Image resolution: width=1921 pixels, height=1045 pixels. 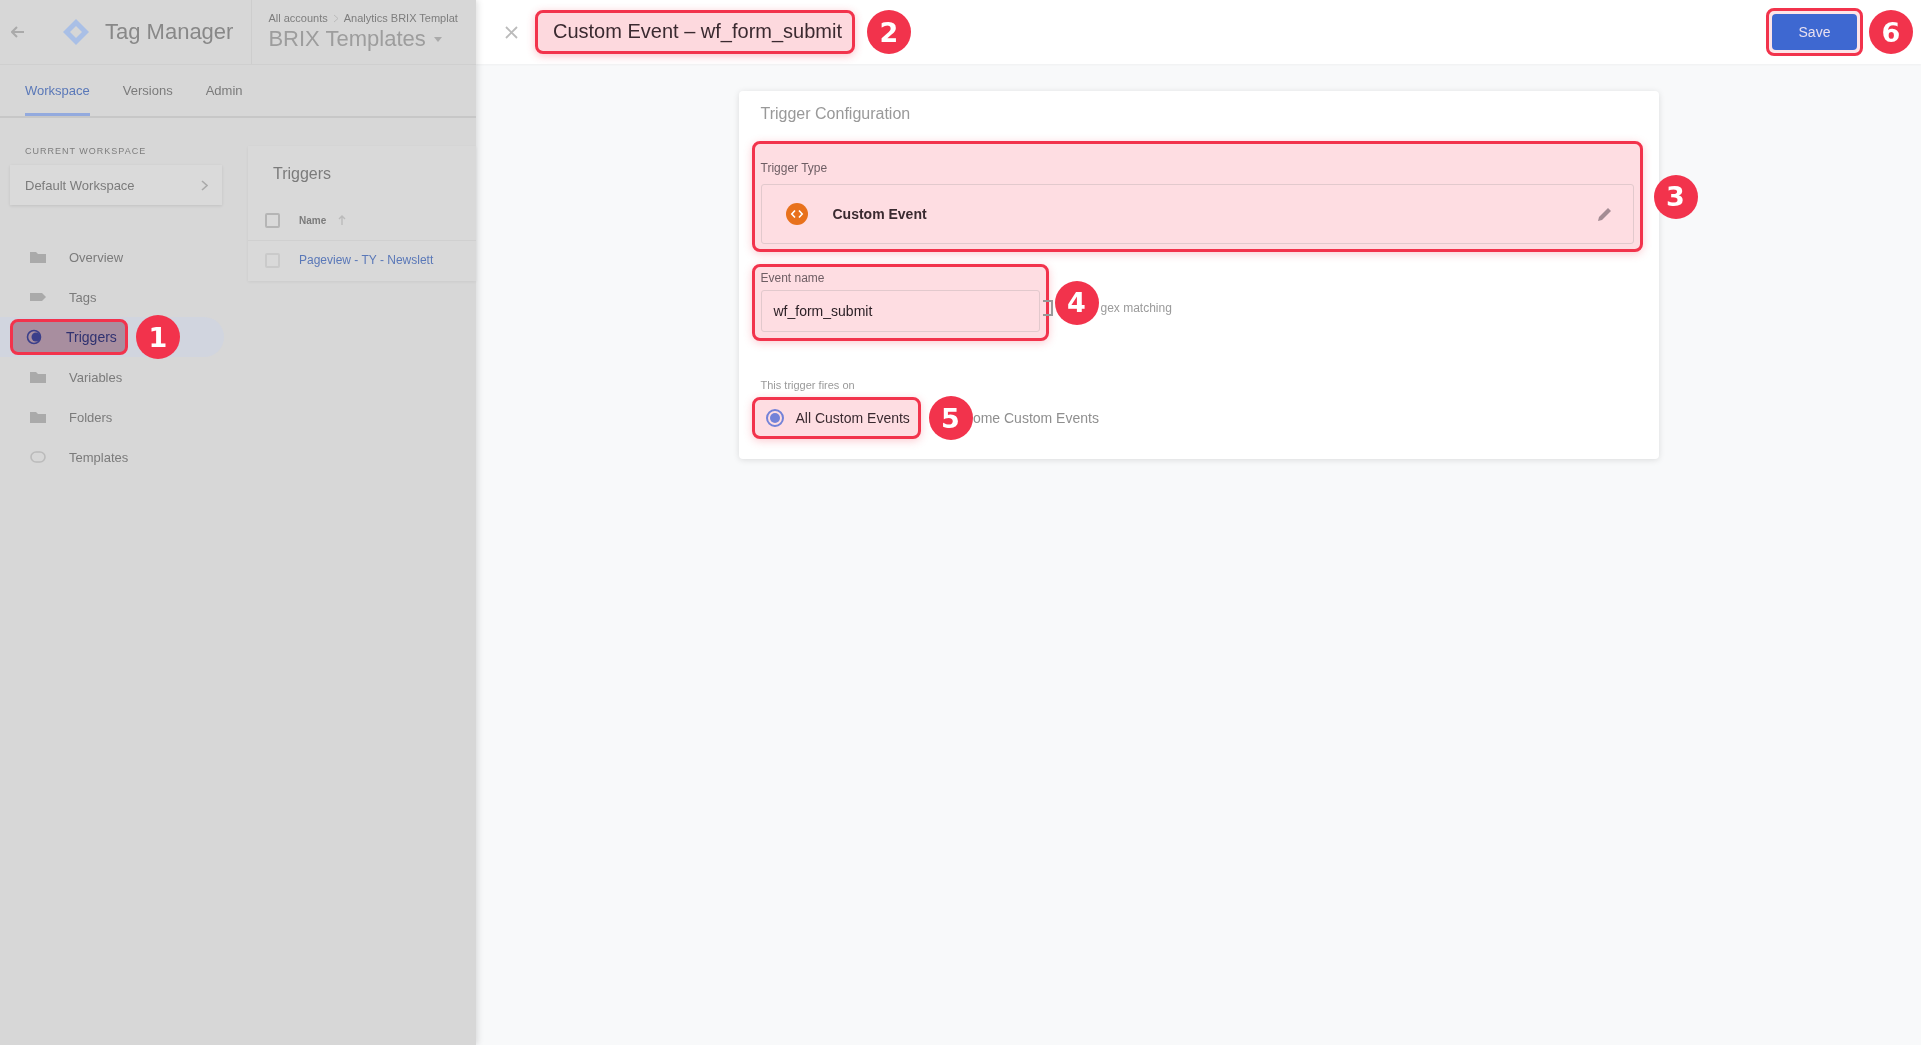 I want to click on title-field: Custom Event – wf_form_submit, so click(x=695, y=32).